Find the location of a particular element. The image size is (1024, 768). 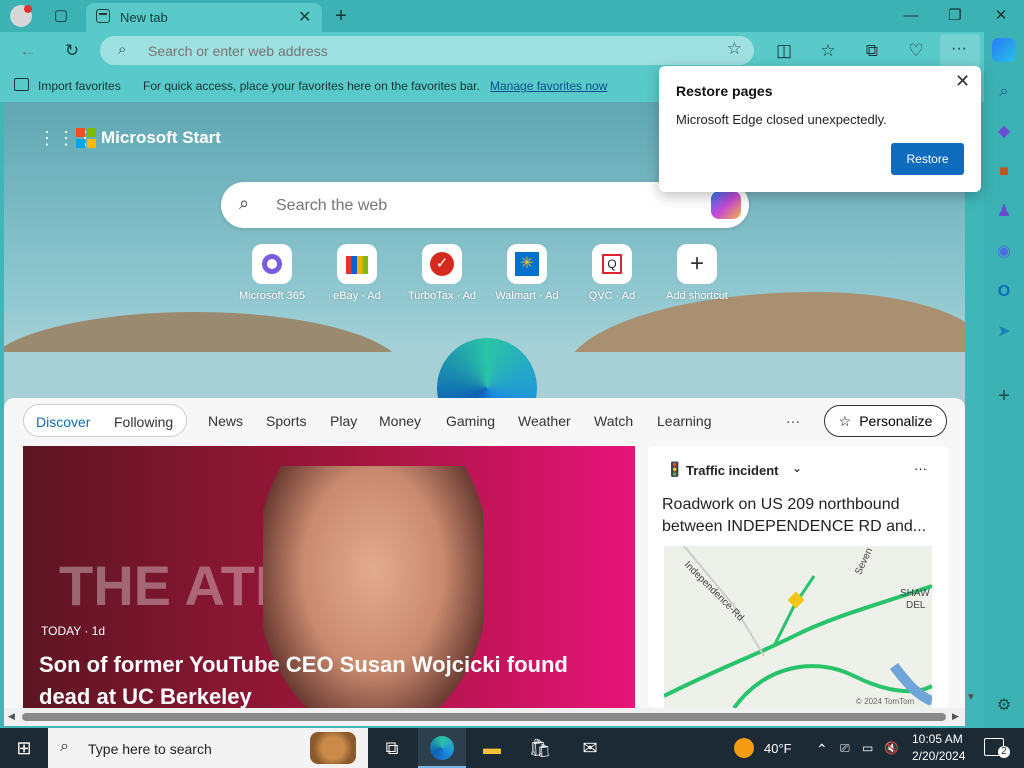

tile-add-shortcut: + Add shortcut is located at coordinates (697, 273).